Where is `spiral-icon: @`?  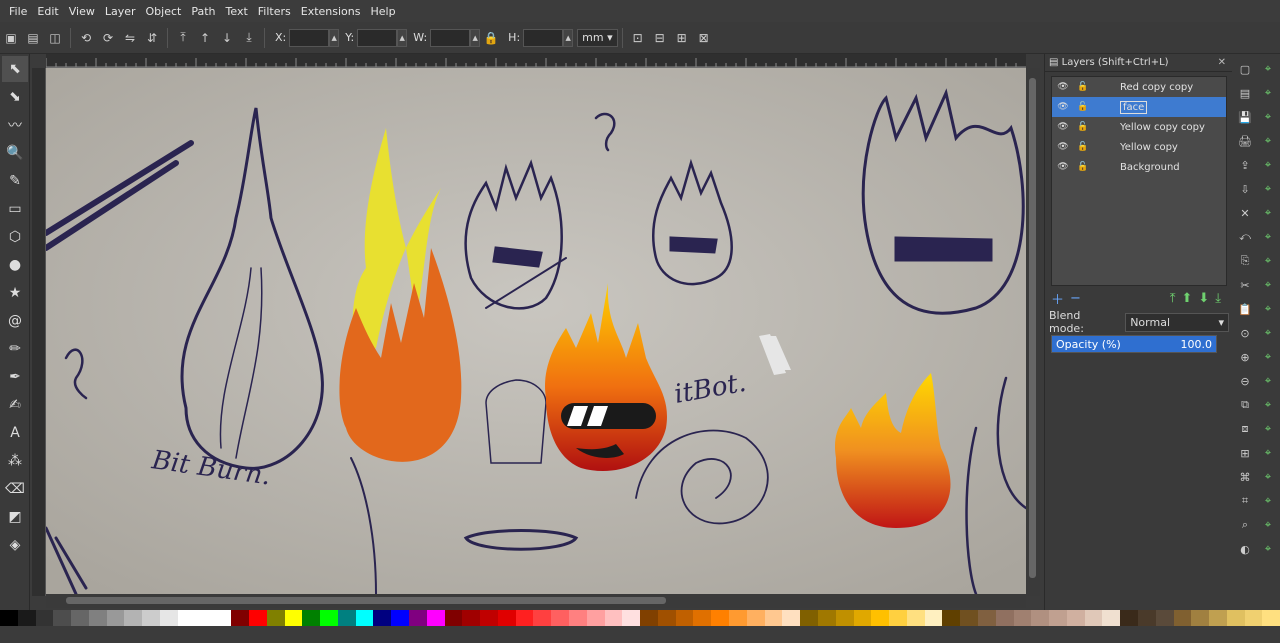 spiral-icon: @ is located at coordinates (15, 321).